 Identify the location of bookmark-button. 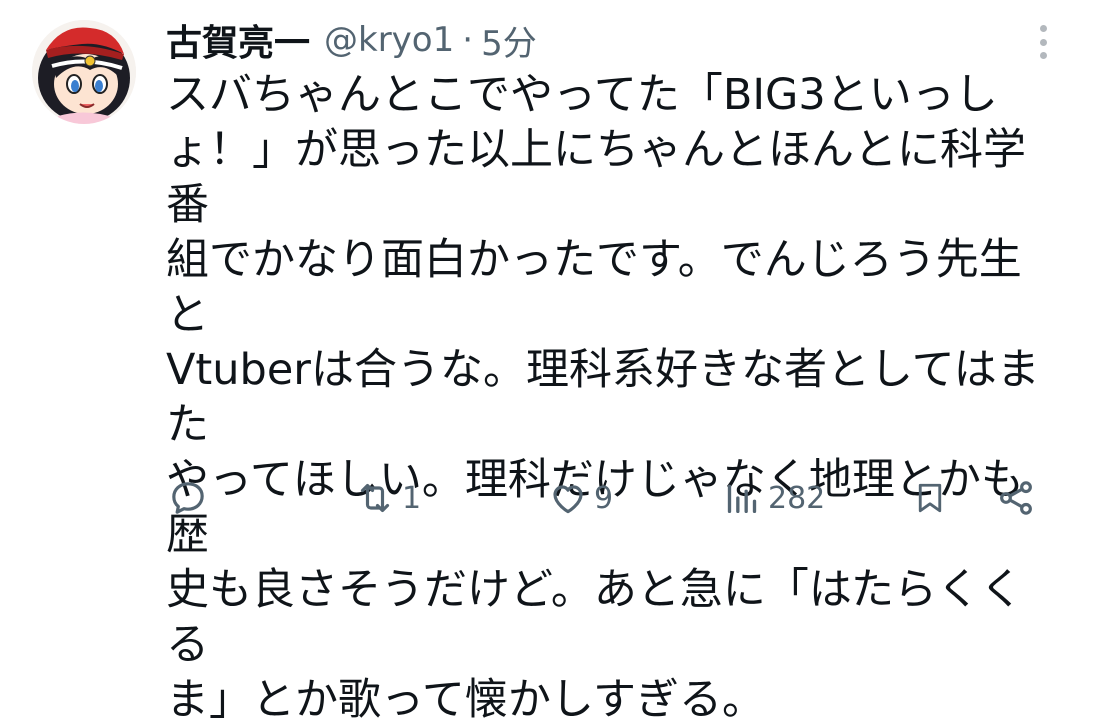
(930, 498).